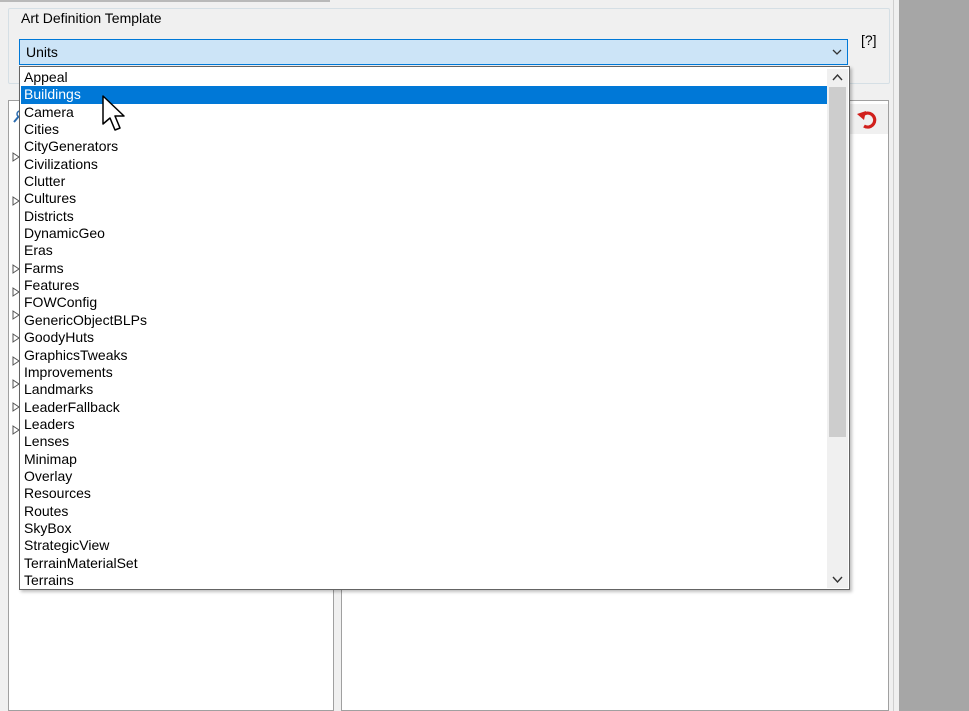 The height and width of the screenshot is (711, 969). What do you see at coordinates (424, 198) in the screenshot?
I see `dropdown-option: Cultures` at bounding box center [424, 198].